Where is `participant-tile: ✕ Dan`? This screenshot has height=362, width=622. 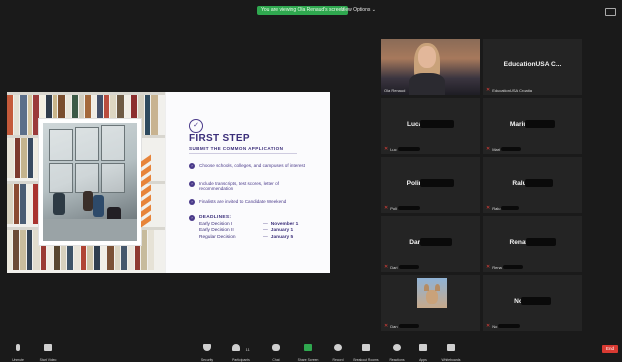
participant-tile: ✕ Dan is located at coordinates (430, 303).